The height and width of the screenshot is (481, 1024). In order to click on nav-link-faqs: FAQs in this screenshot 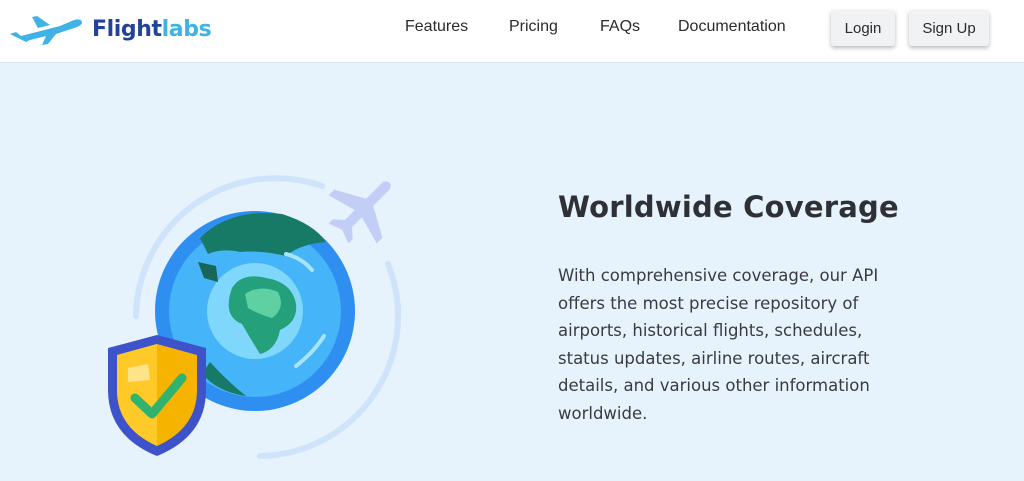, I will do `click(620, 27)`.